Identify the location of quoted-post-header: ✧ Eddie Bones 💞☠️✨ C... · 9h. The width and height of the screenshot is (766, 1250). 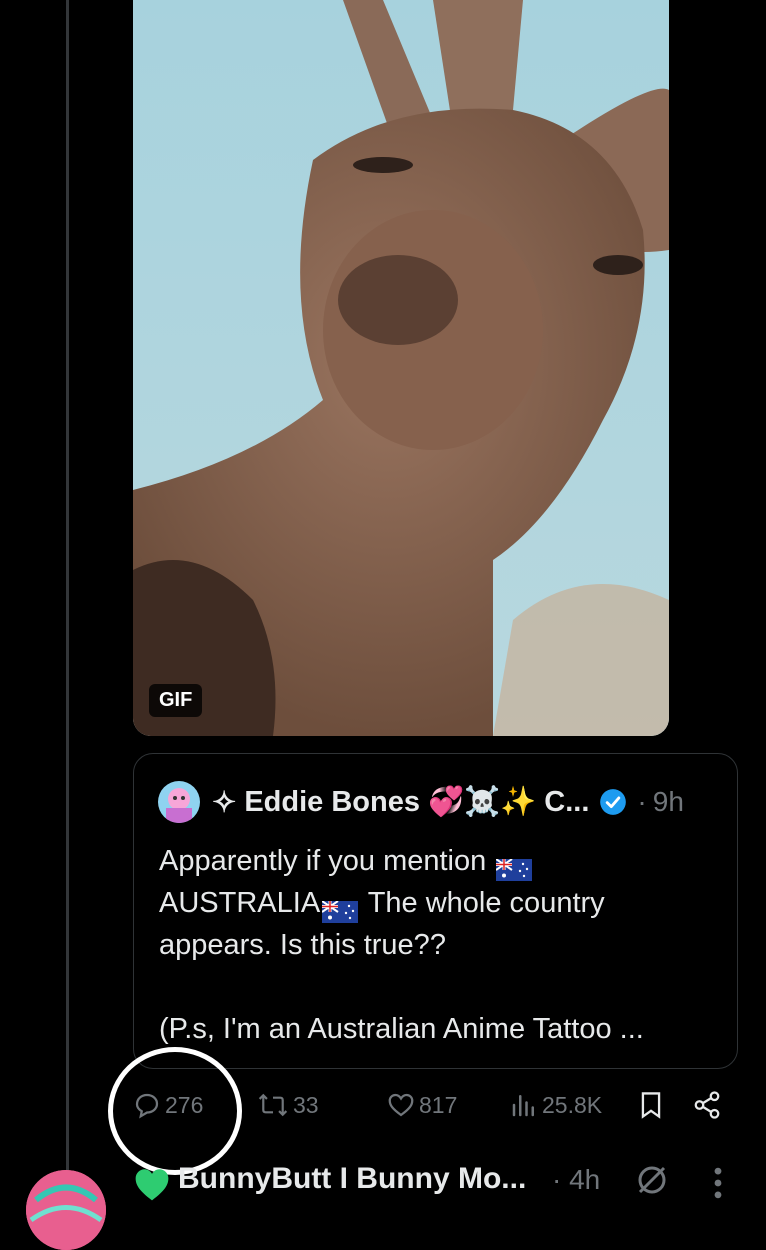
(421, 802).